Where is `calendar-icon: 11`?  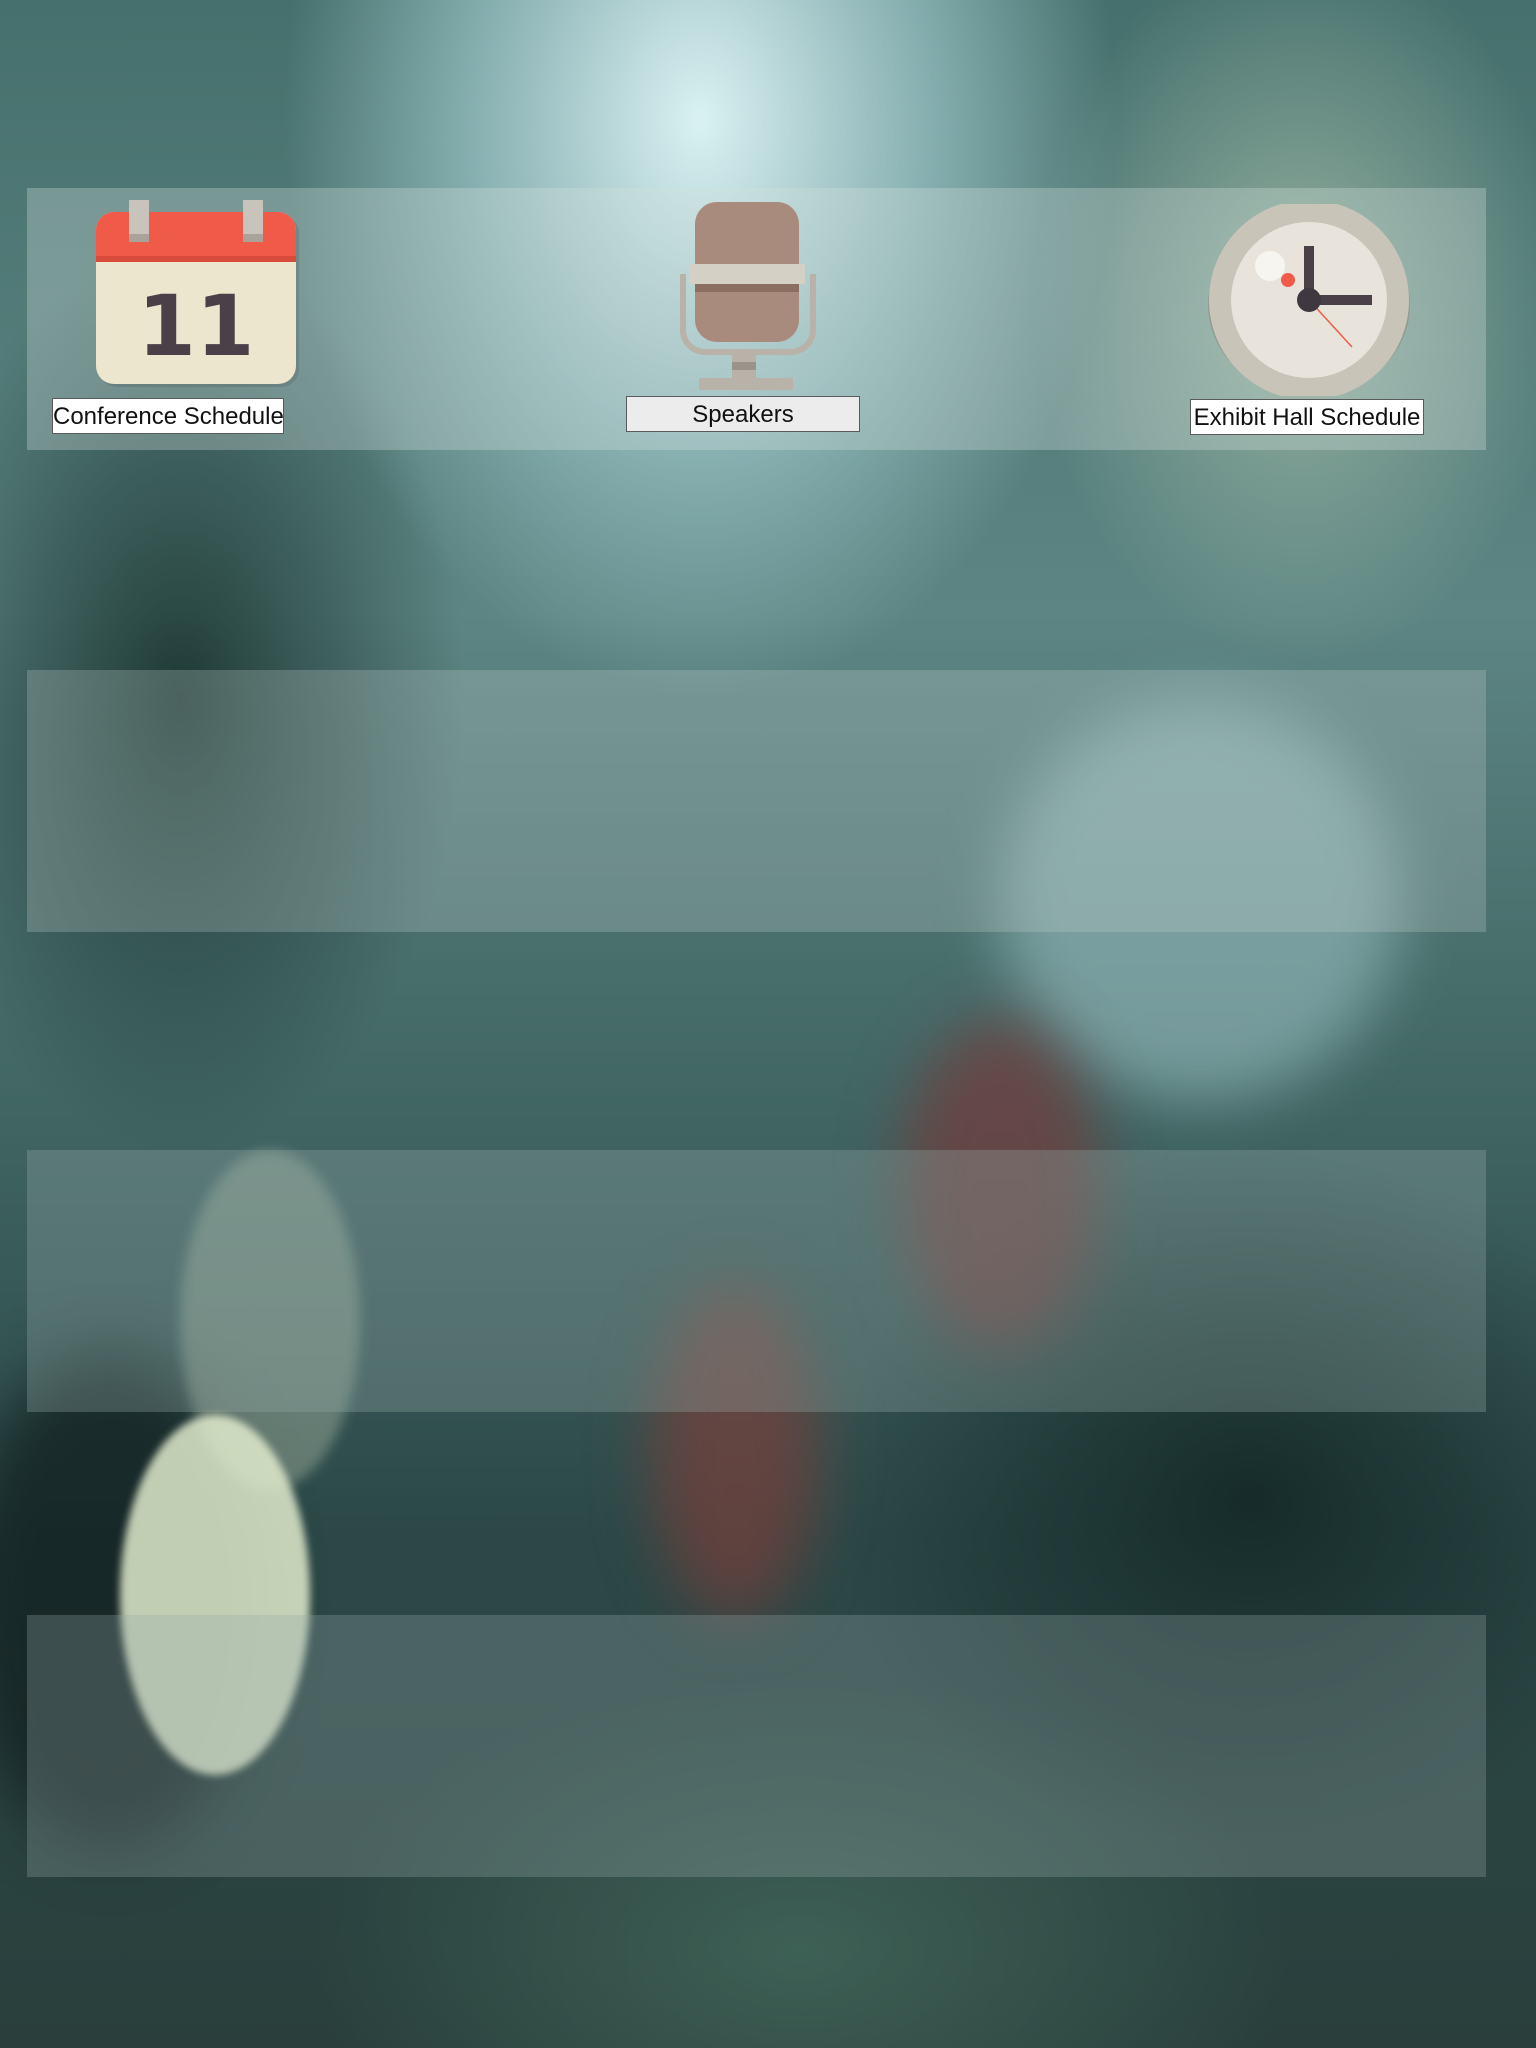 calendar-icon: 11 is located at coordinates (197, 293).